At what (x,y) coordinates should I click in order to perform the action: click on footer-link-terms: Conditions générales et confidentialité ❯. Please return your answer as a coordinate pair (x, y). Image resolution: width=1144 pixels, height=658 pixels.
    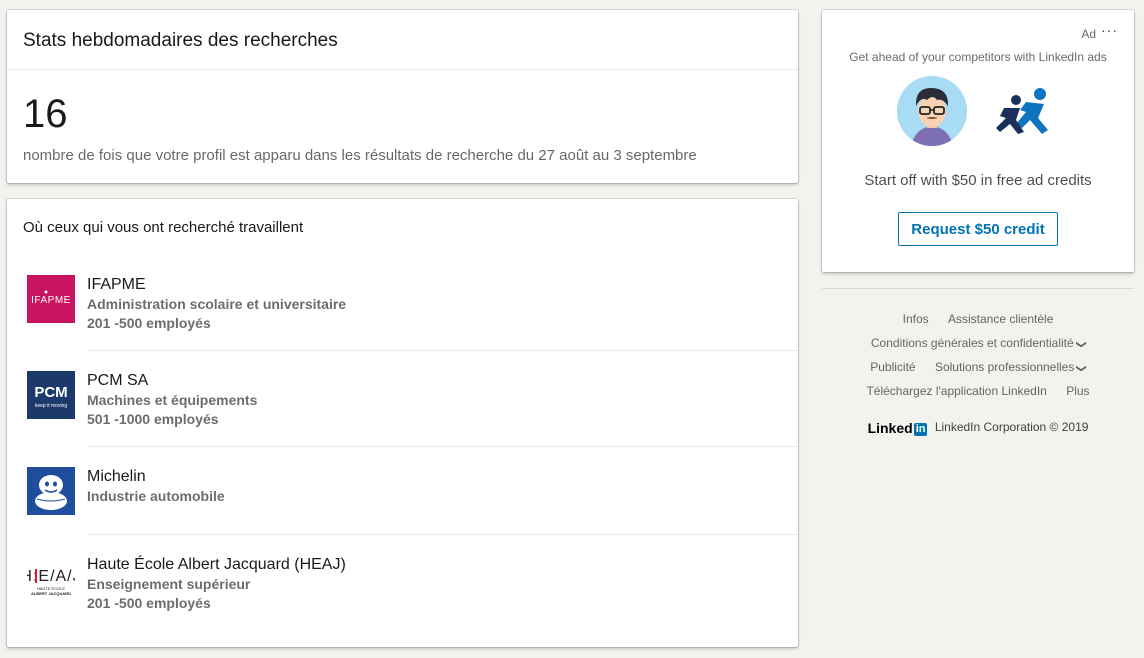
    Looking at the image, I should click on (978, 343).